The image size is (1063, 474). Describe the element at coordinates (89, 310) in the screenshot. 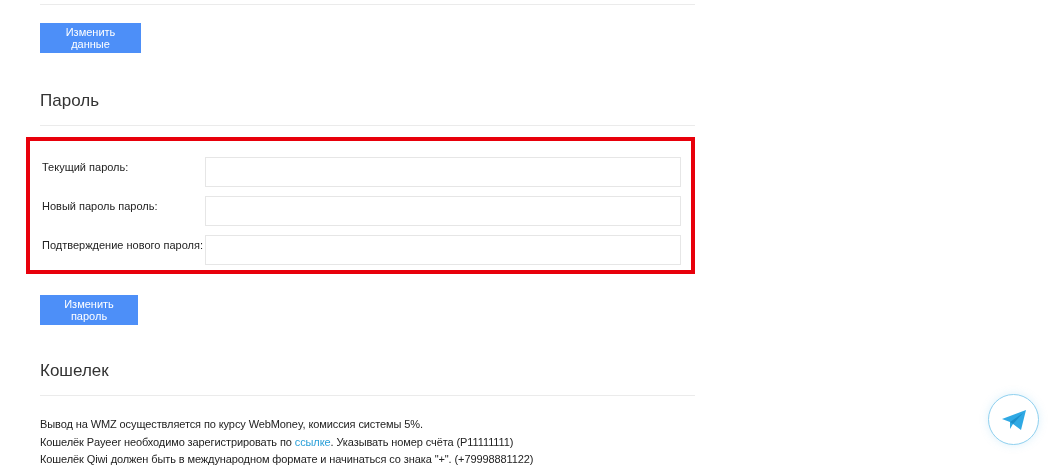

I see `change-password-button: Изменить пароль` at that location.